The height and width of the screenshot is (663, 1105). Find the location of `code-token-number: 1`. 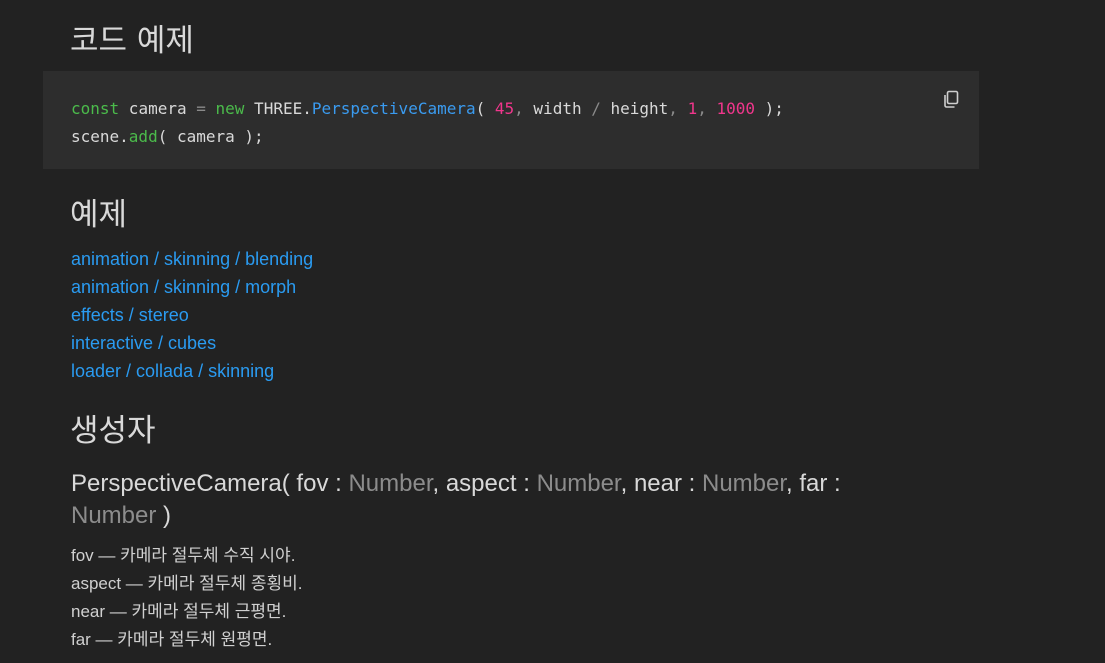

code-token-number: 1 is located at coordinates (692, 108).